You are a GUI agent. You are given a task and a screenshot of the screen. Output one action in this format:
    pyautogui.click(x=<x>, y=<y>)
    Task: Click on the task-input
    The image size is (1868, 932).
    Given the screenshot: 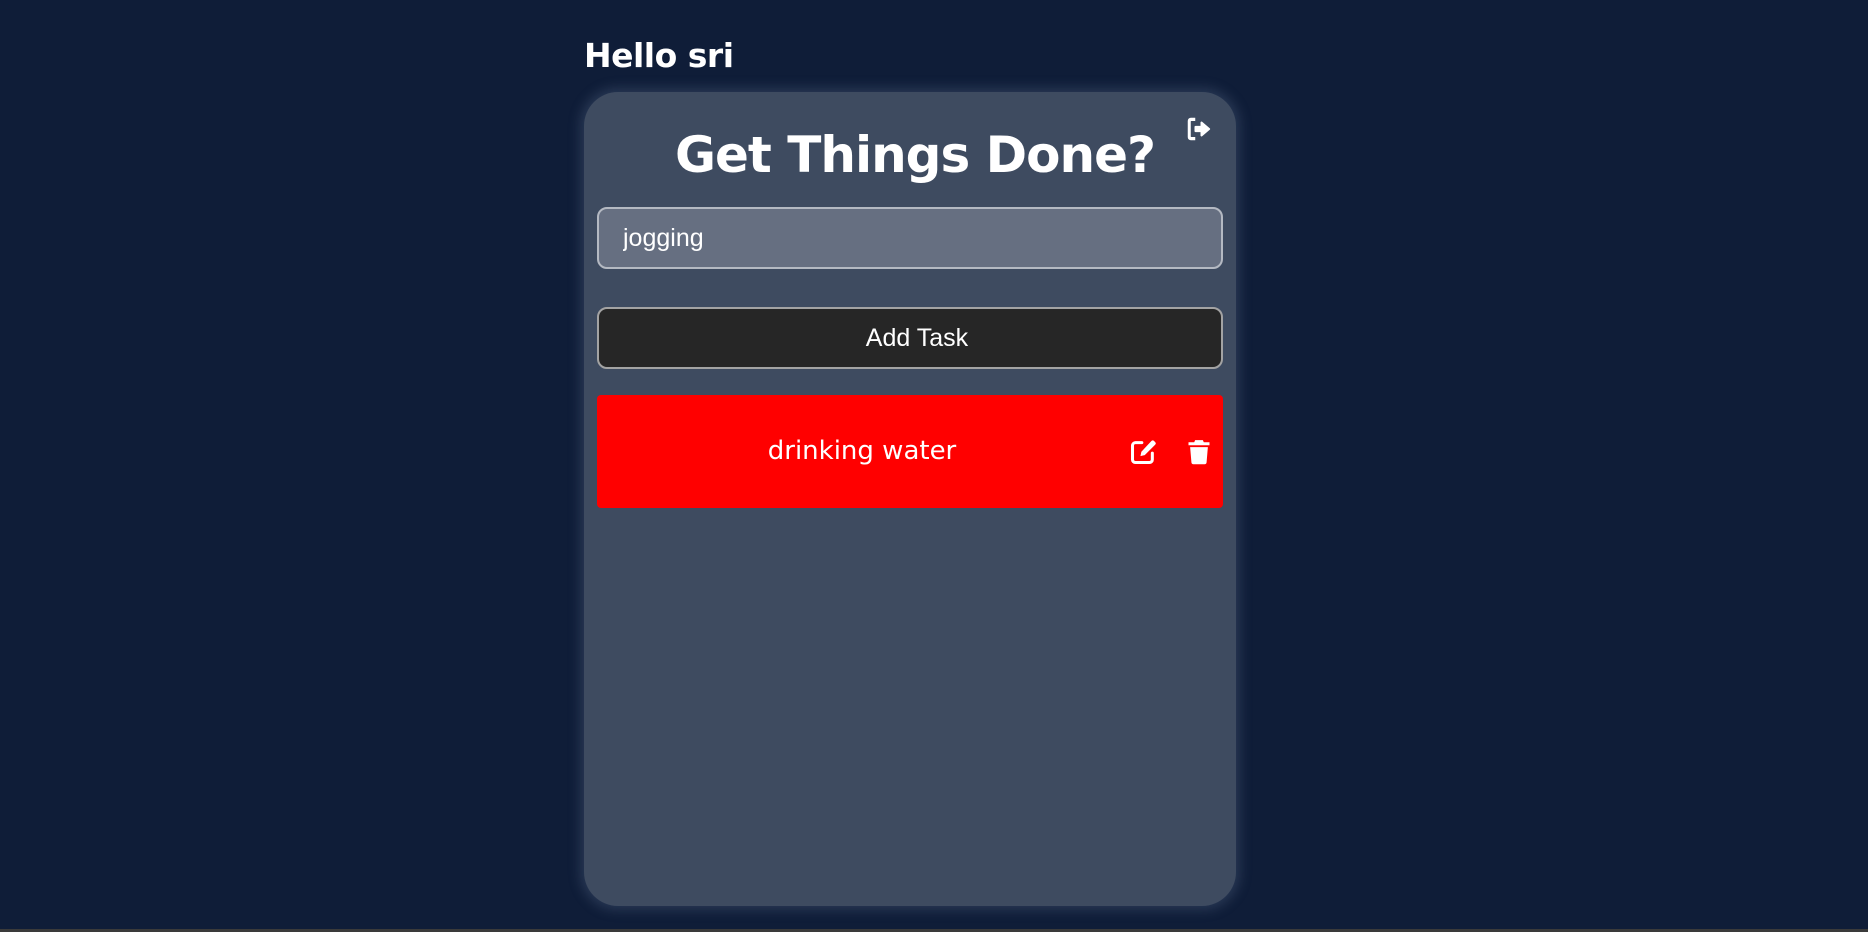 What is the action you would take?
    pyautogui.click(x=910, y=238)
    